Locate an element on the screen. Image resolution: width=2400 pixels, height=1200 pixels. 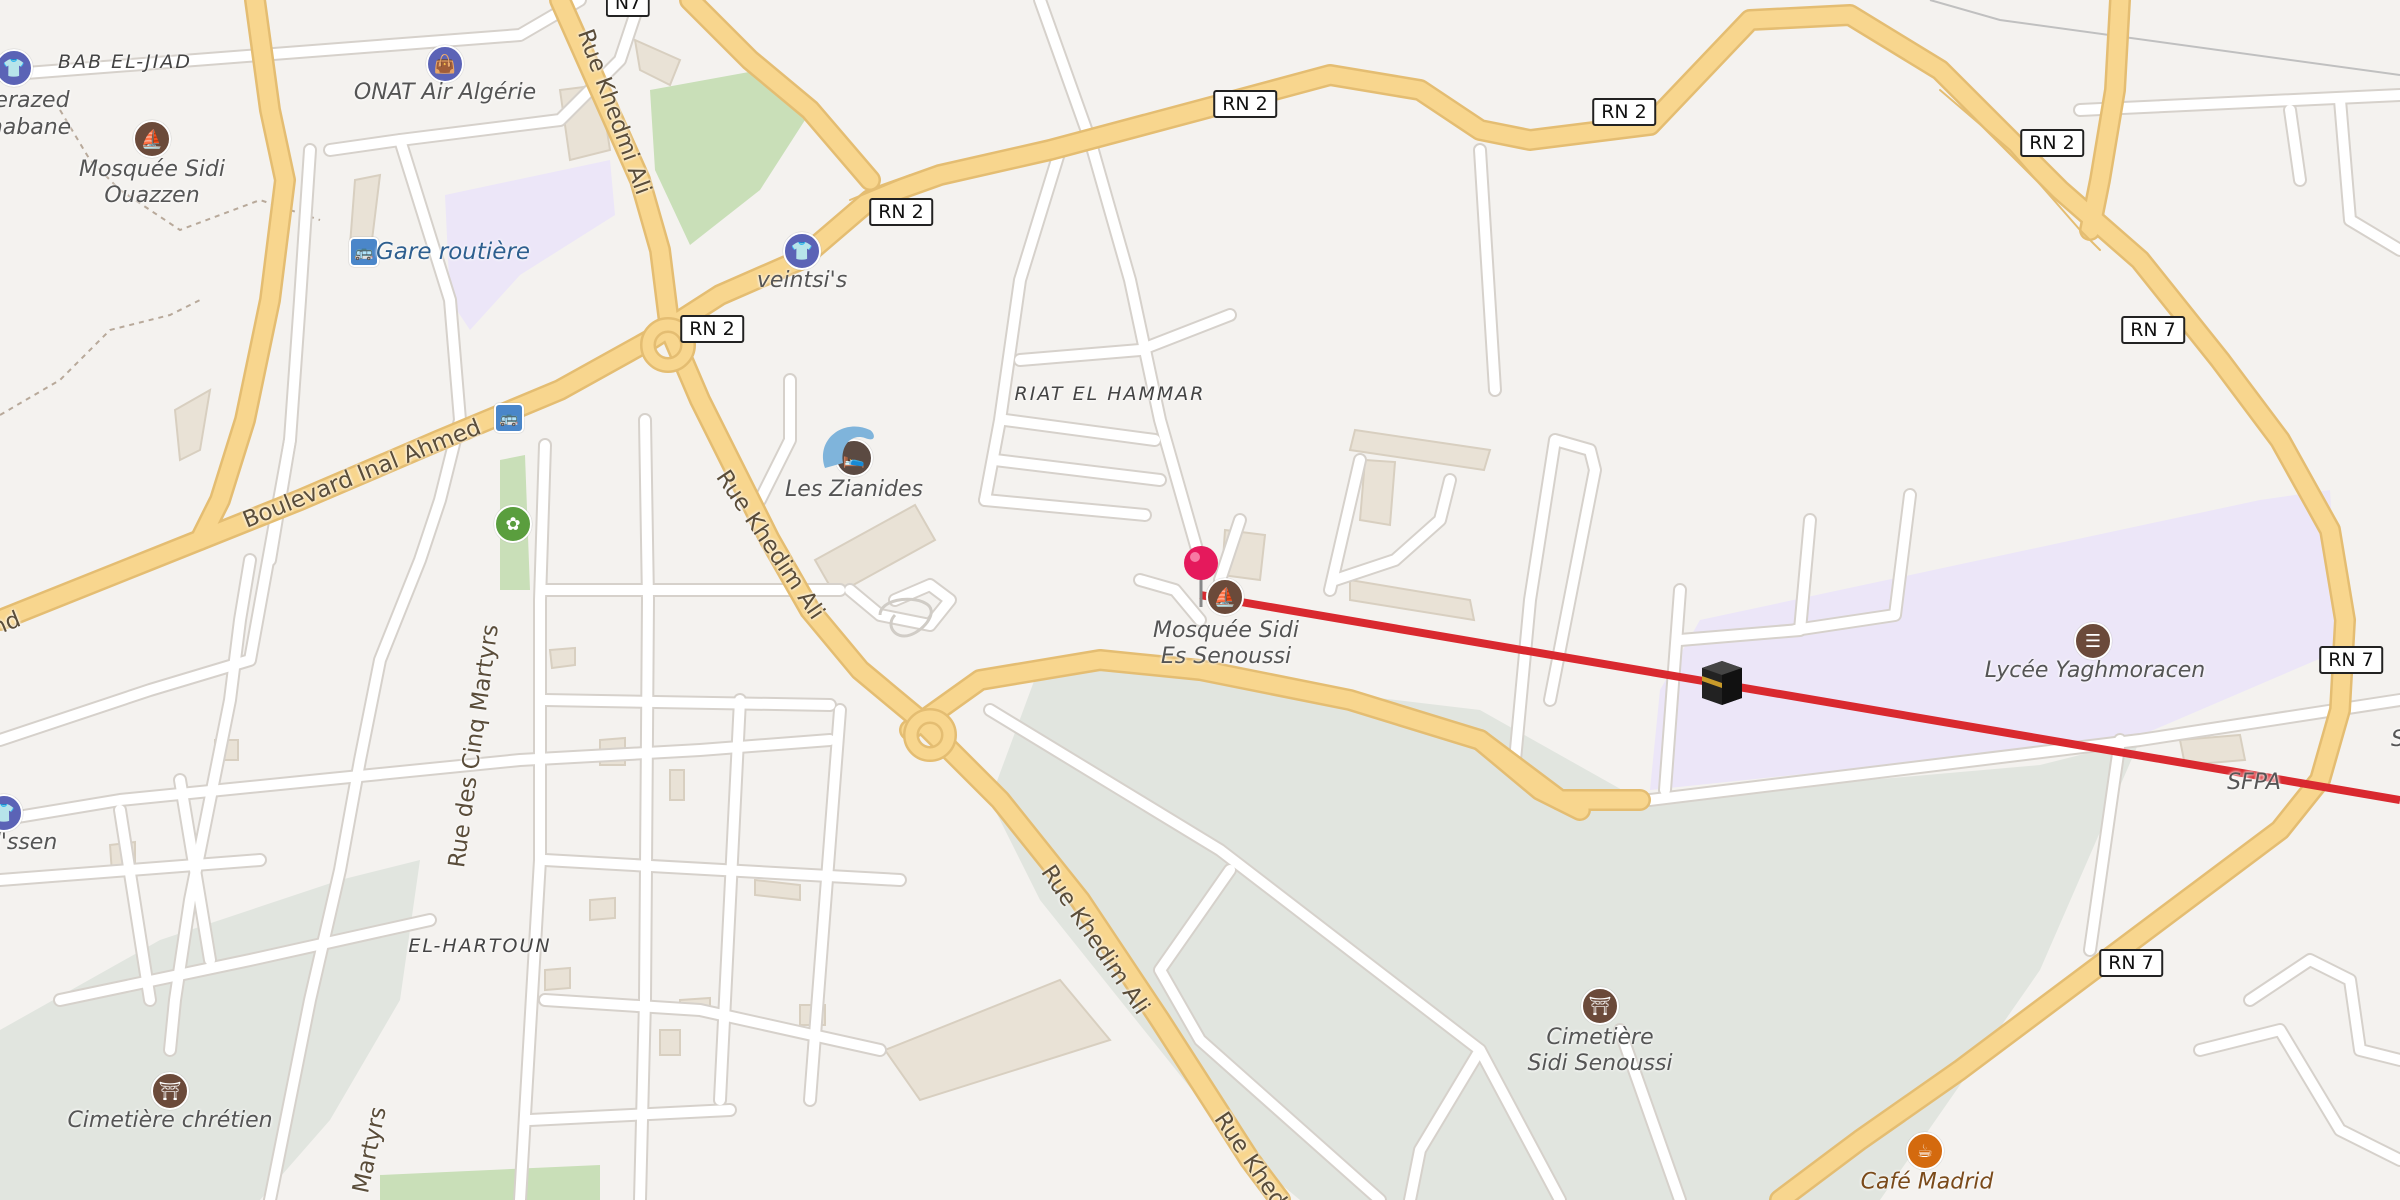
pool-shape is located at coordinates (848, 447).